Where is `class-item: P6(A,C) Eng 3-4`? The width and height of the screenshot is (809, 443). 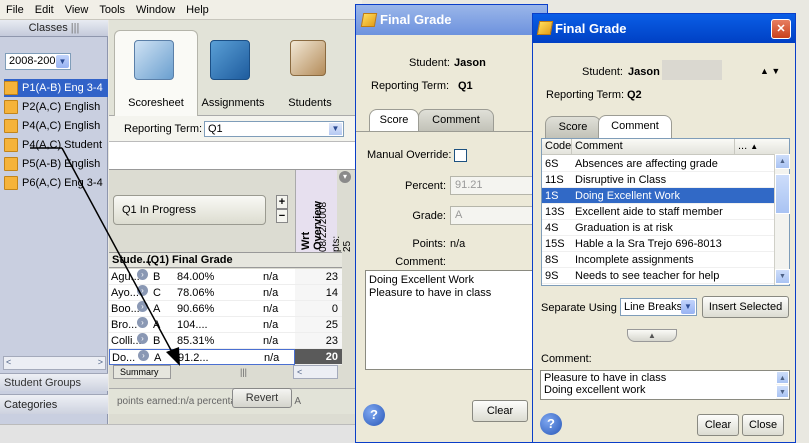 class-item: P6(A,C) Eng 3-4 is located at coordinates (56, 183).